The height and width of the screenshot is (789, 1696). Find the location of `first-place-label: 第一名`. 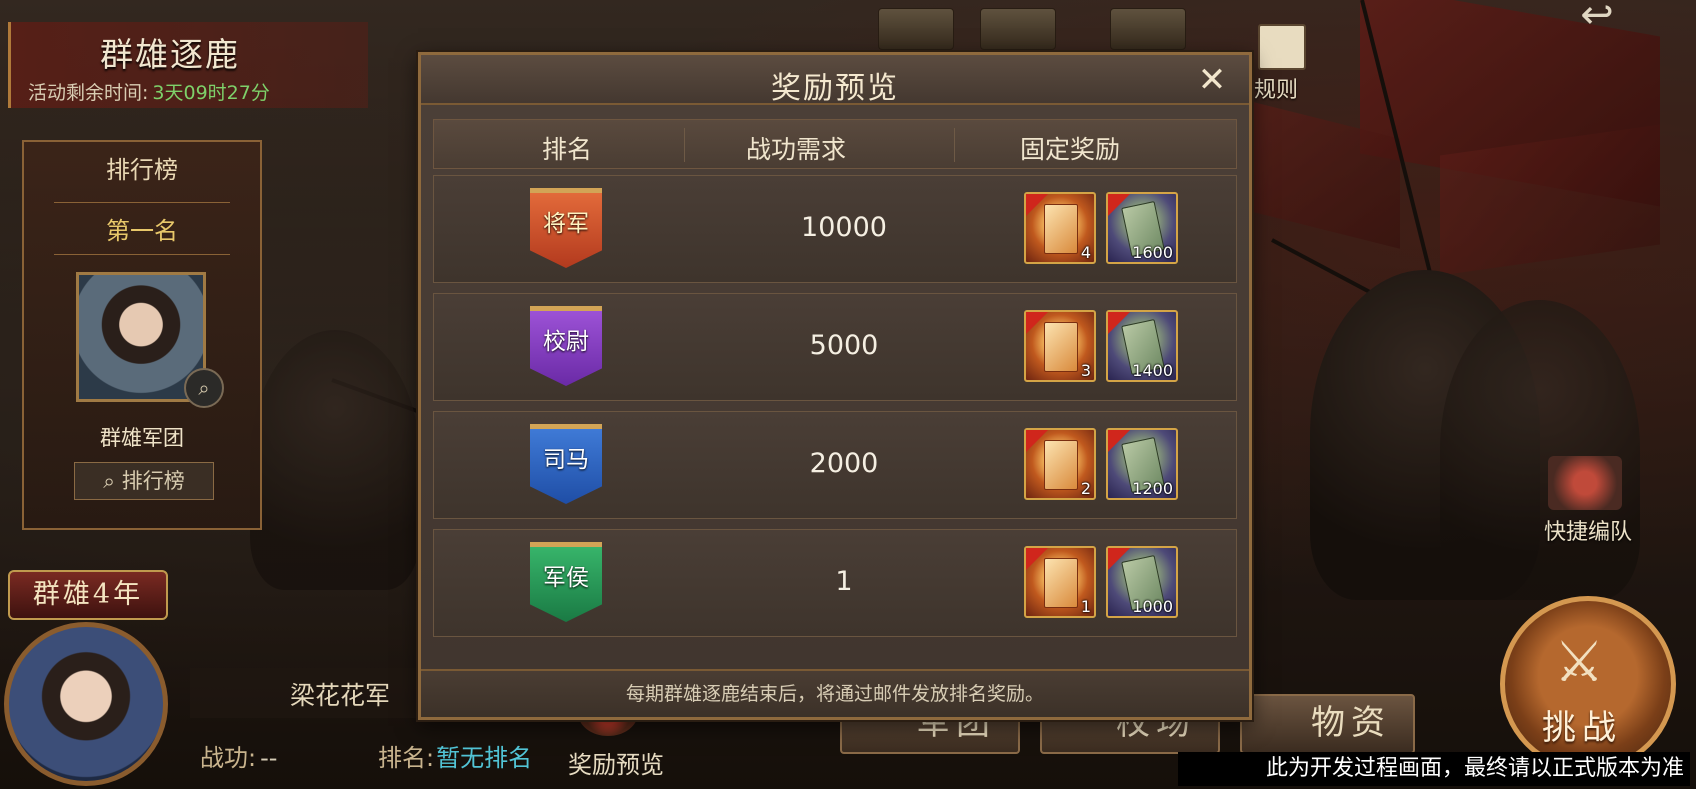

first-place-label: 第一名 is located at coordinates (142, 228).